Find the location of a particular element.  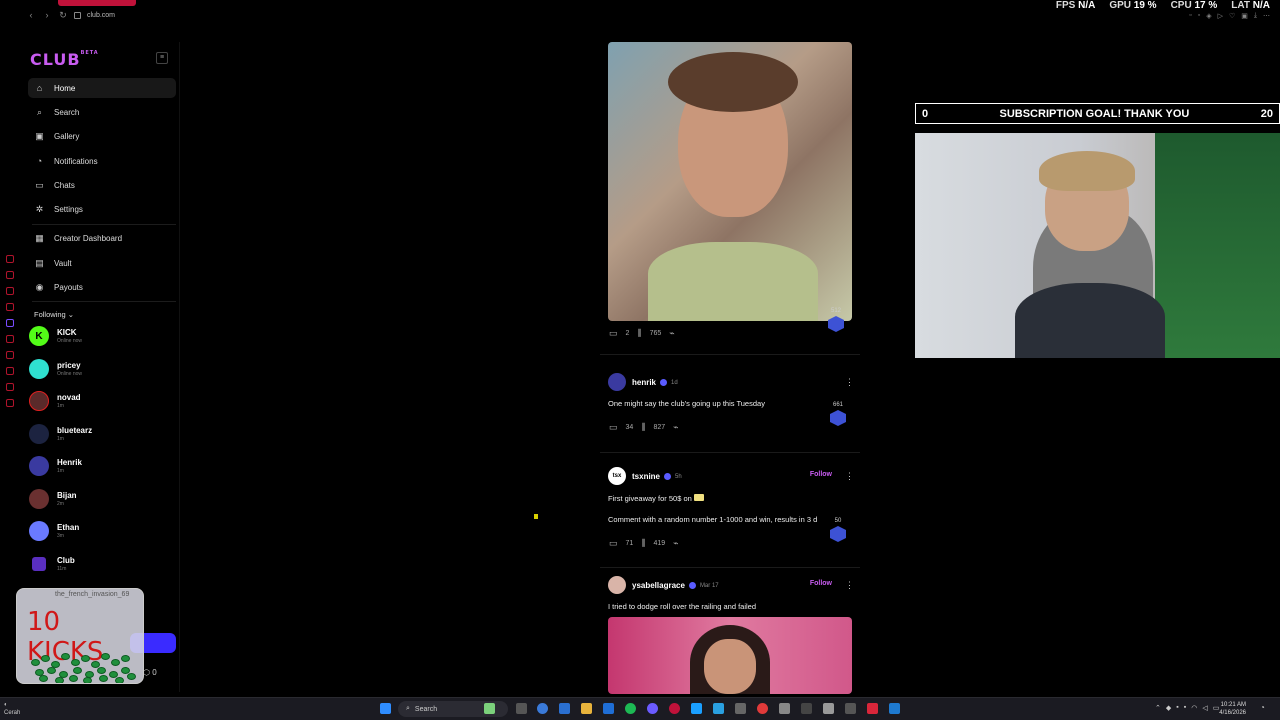

site-info-icon is located at coordinates (77, 15).